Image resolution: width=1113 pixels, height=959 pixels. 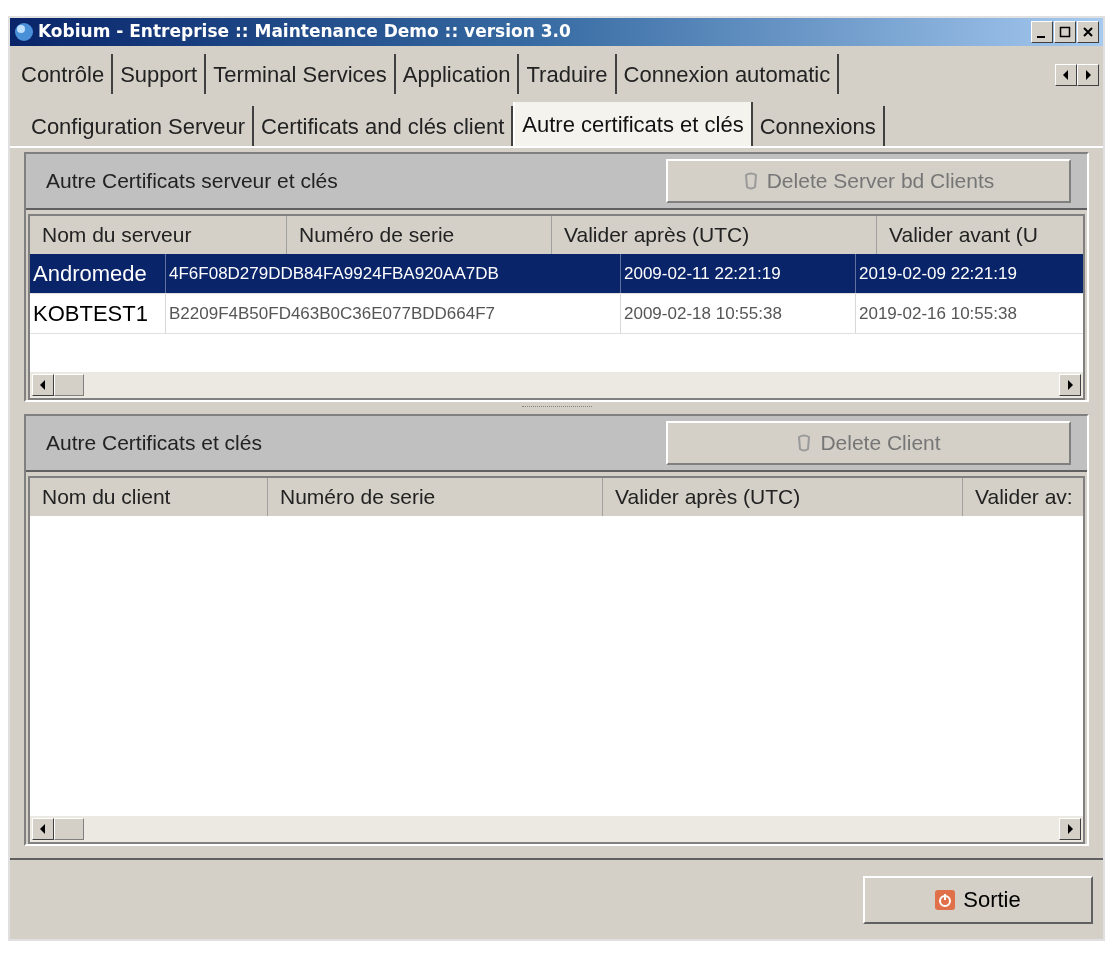 What do you see at coordinates (192, 181) in the screenshot?
I see `section-title: Autre Certificats serveur et clés` at bounding box center [192, 181].